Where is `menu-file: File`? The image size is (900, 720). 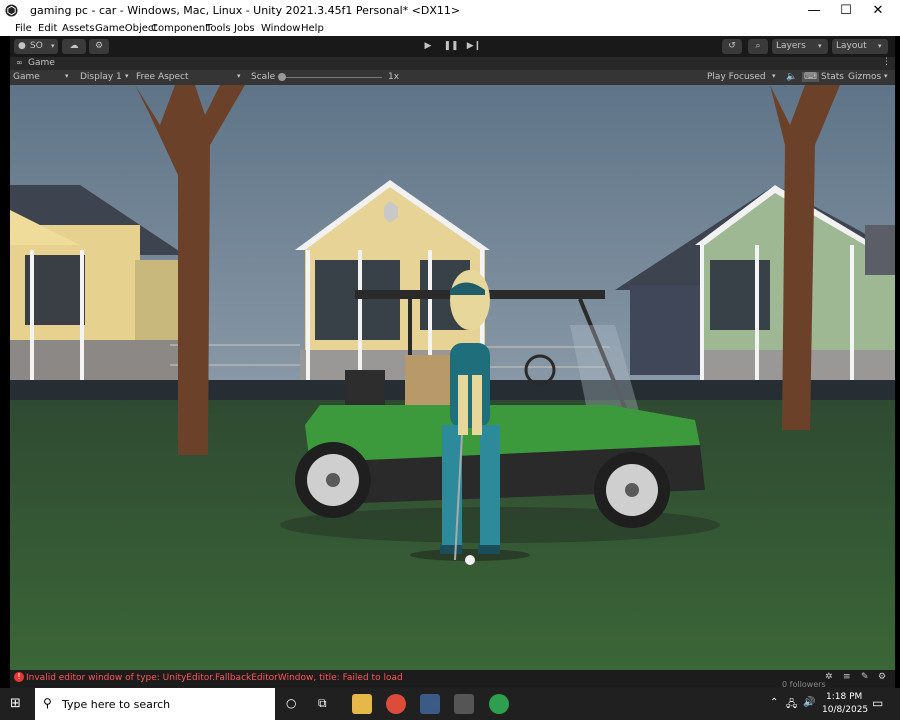
menu-file: File is located at coordinates (23, 28).